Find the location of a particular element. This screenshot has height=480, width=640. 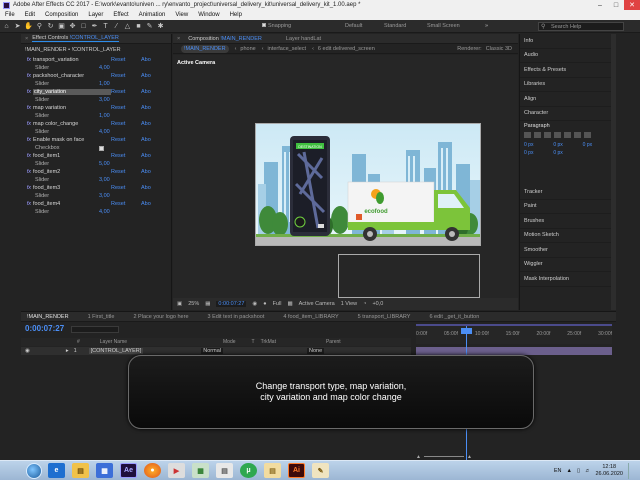

menu-help: Help is located at coordinates (236, 15).